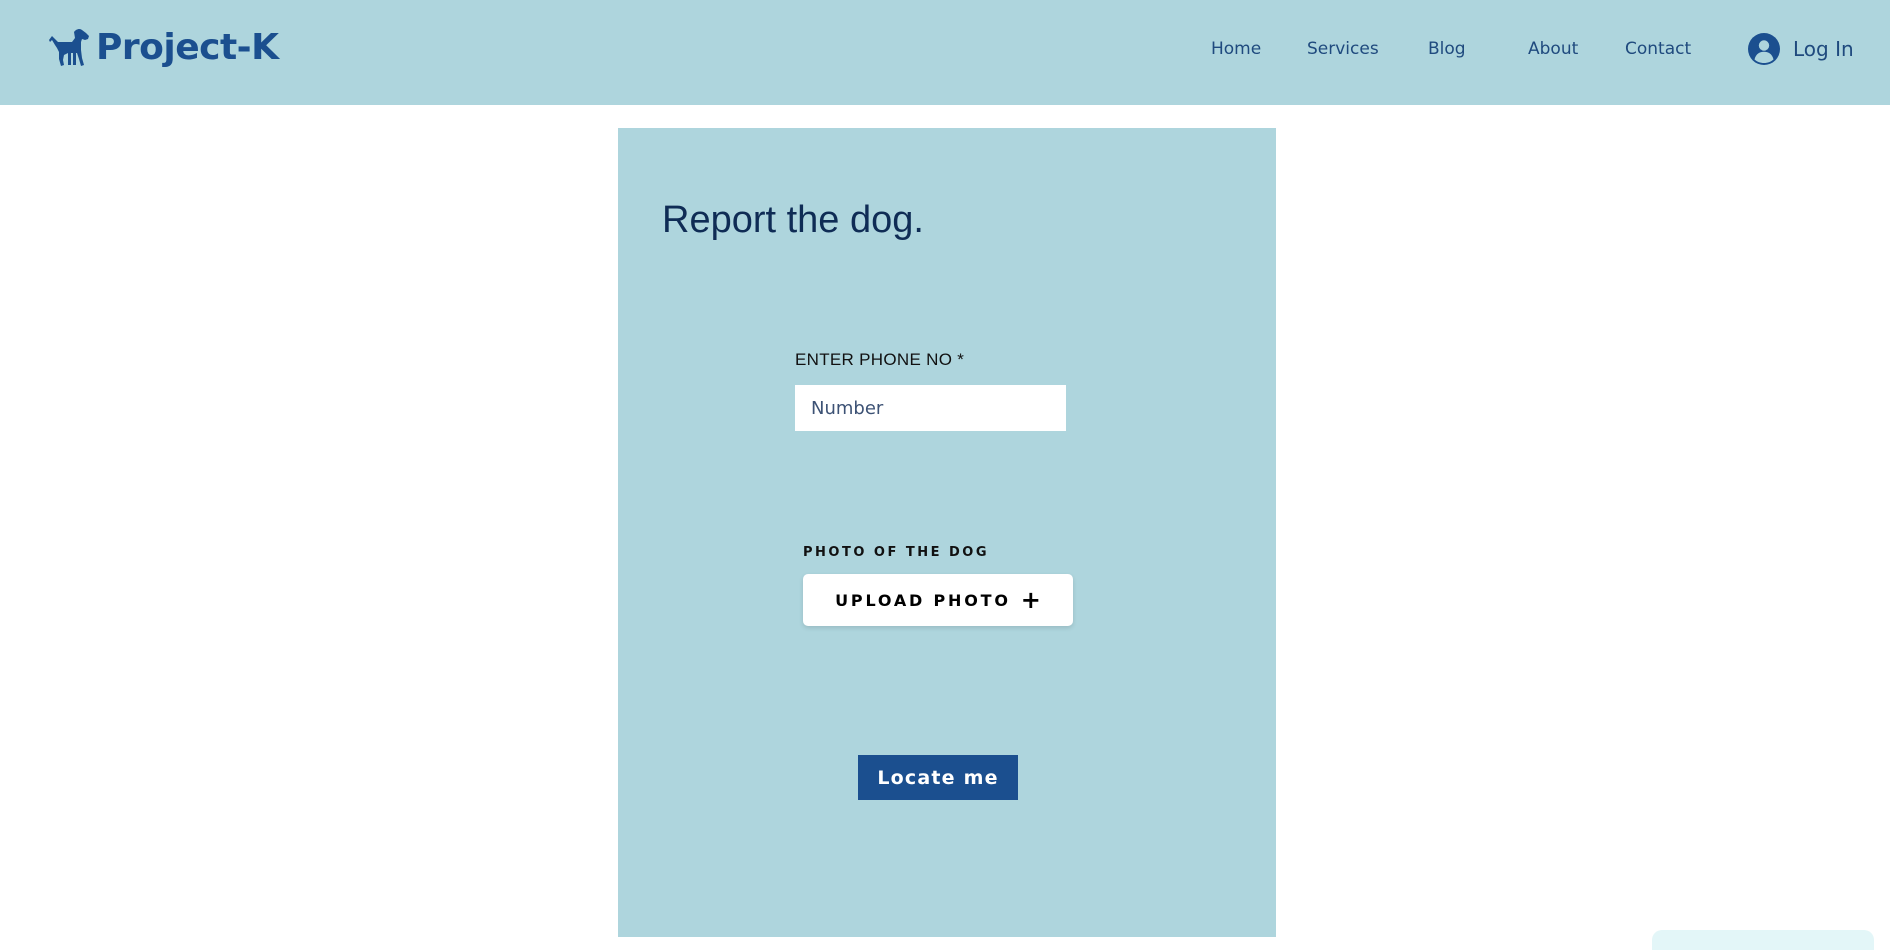 This screenshot has height=950, width=1890. Describe the element at coordinates (187, 47) in the screenshot. I see `logo-text: Project-K` at that location.